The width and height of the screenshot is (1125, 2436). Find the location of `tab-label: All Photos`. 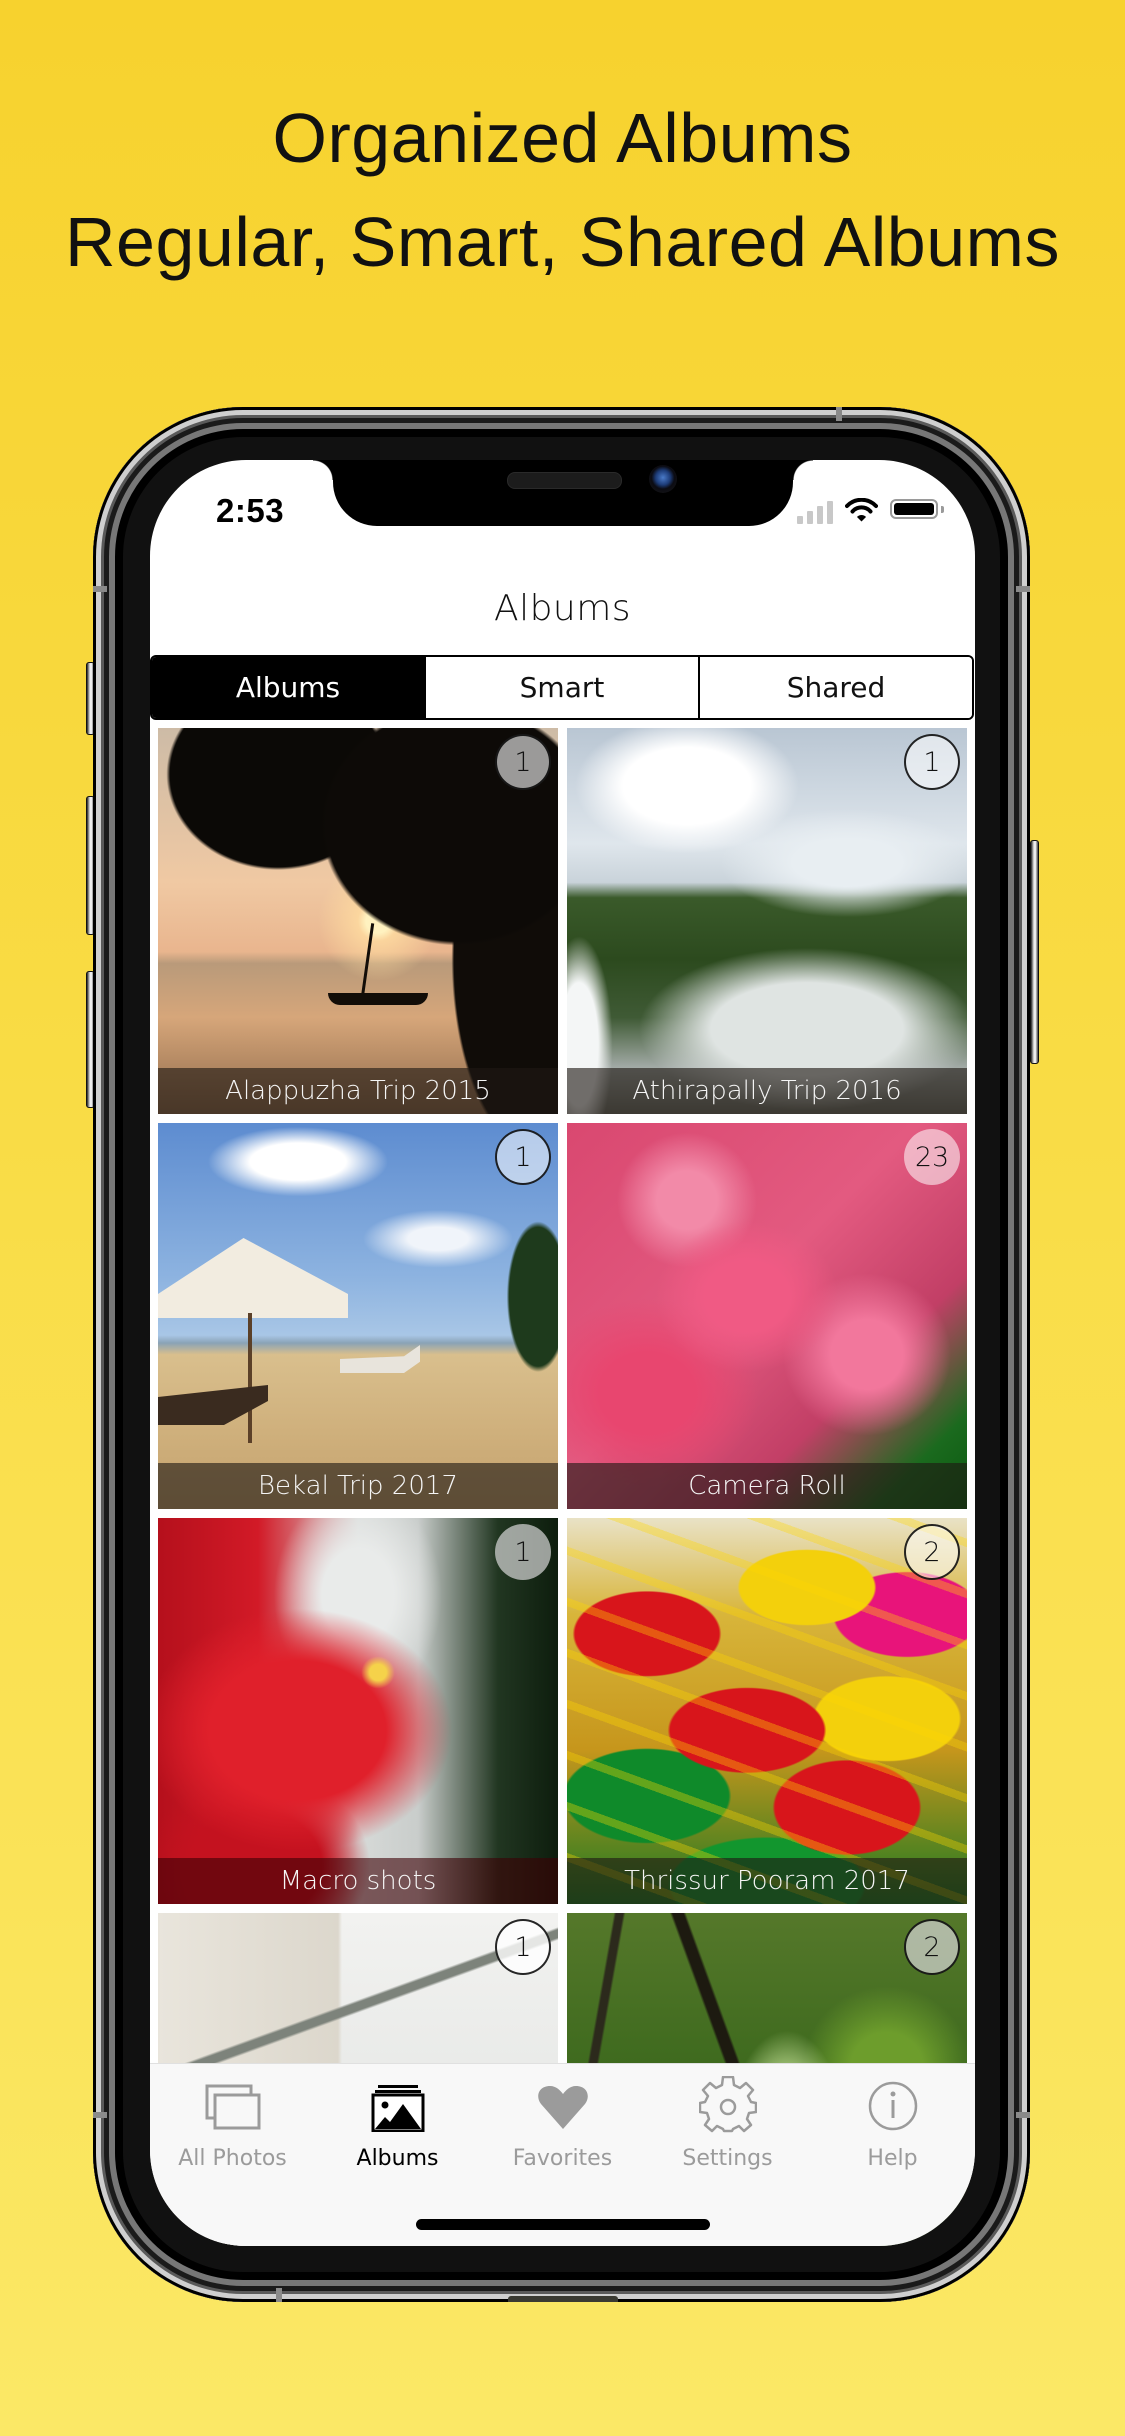

tab-label: All Photos is located at coordinates (232, 2158).